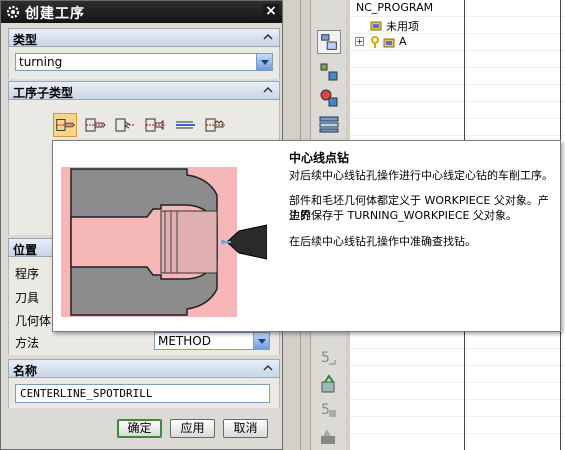 This screenshot has width=565, height=450. What do you see at coordinates (457, 25) in the screenshot?
I see `list-item: 未用项` at bounding box center [457, 25].